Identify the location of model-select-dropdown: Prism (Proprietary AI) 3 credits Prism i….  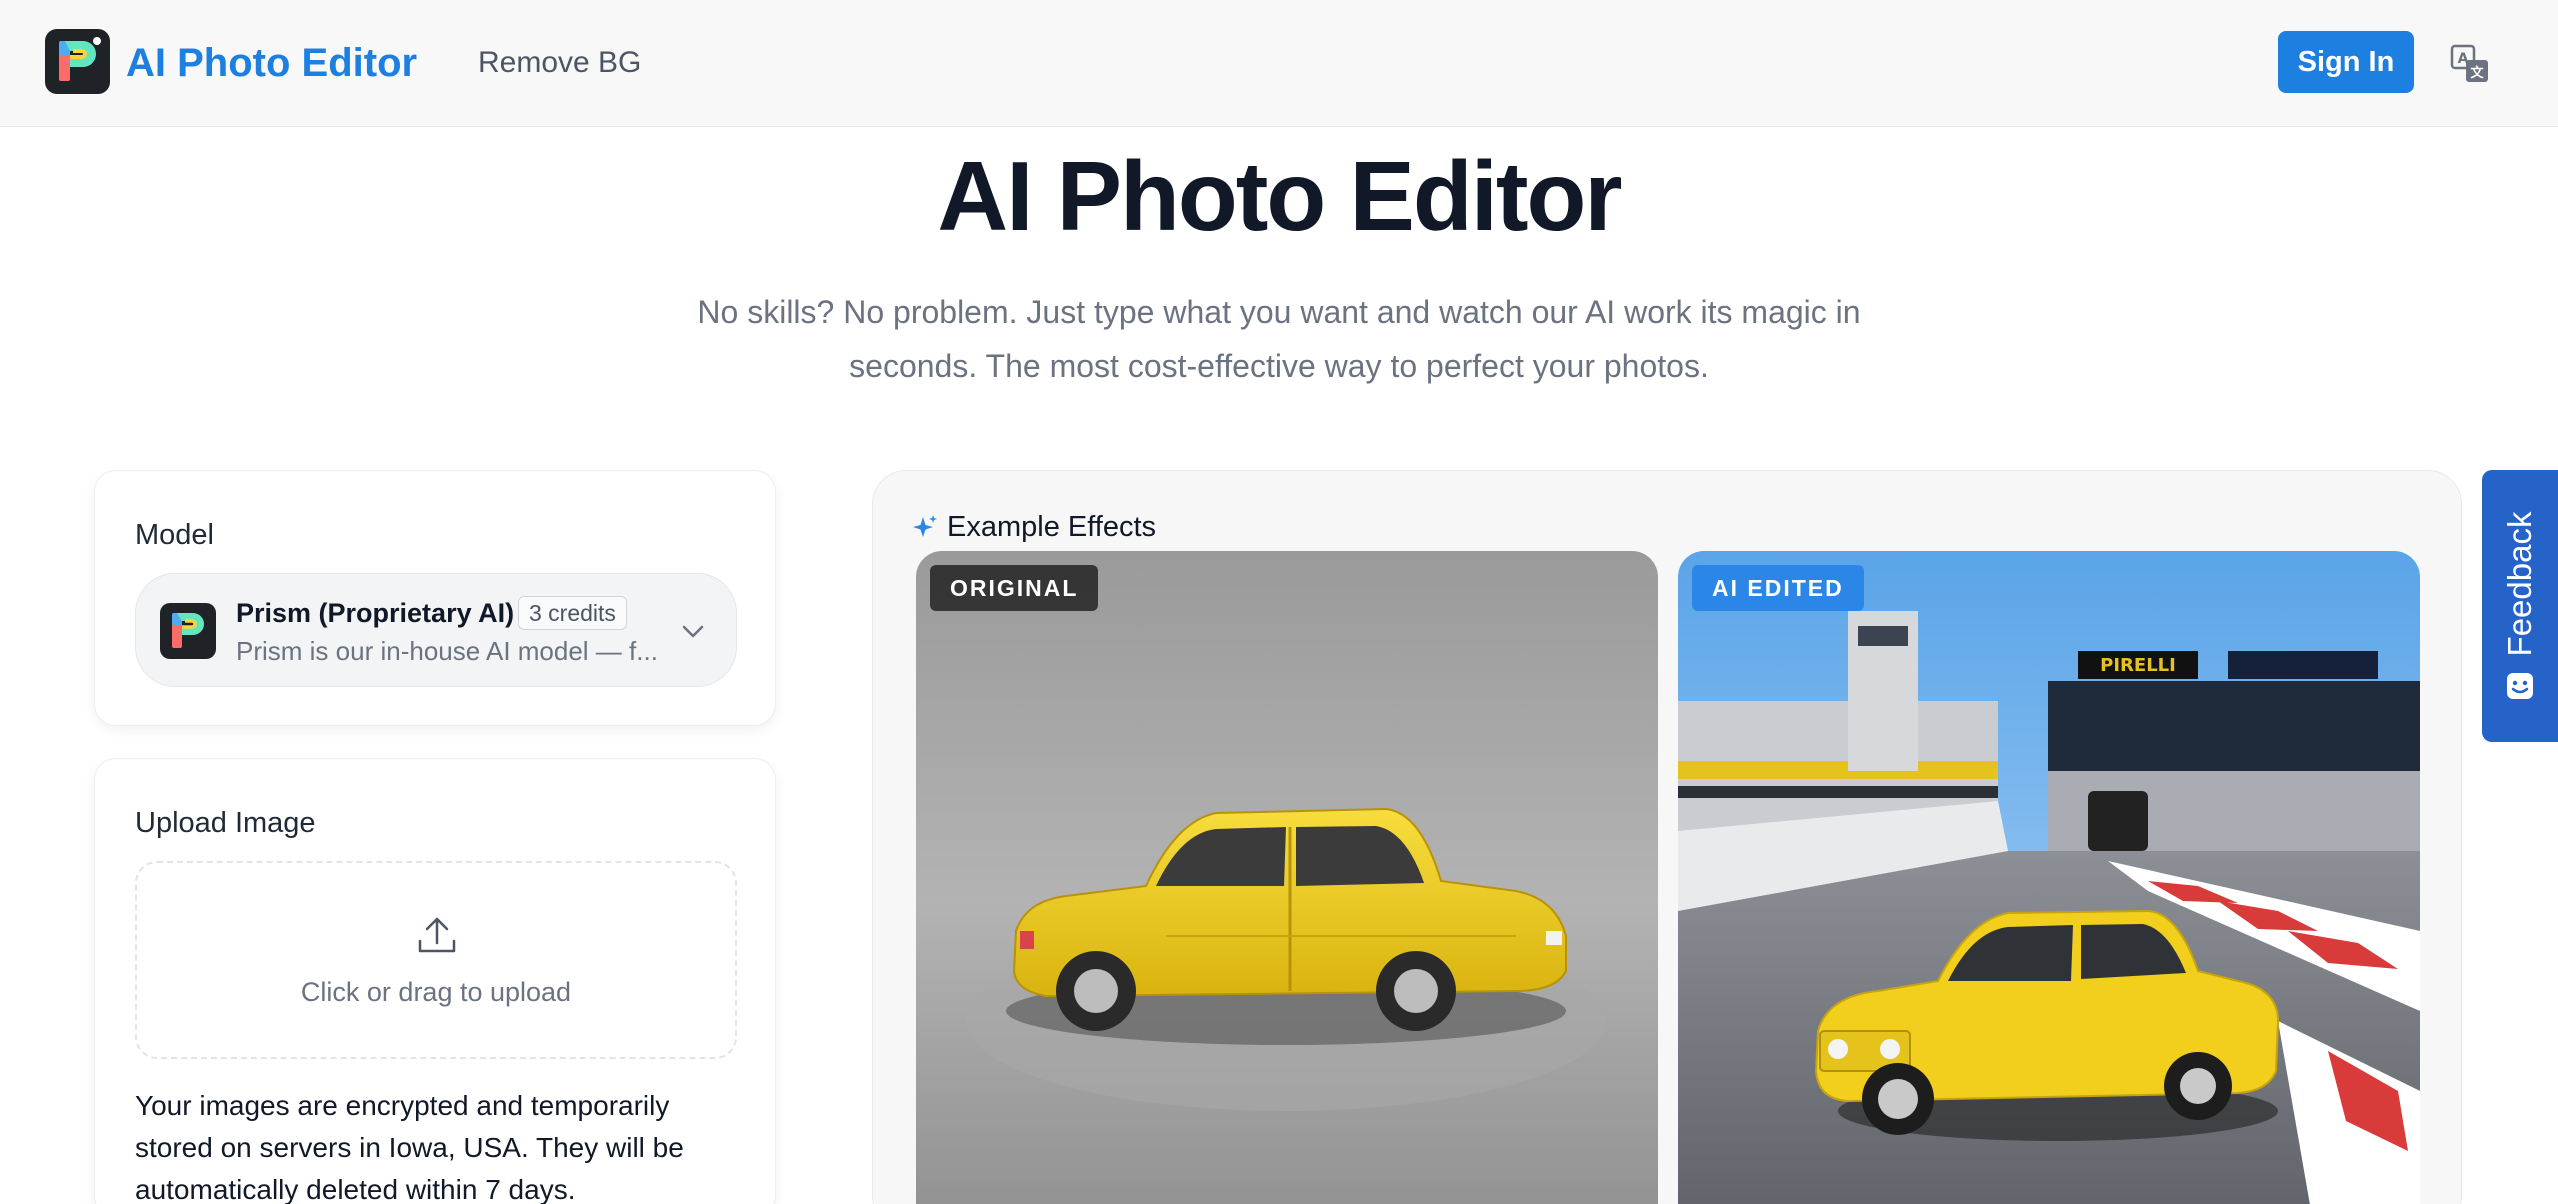
(436, 630).